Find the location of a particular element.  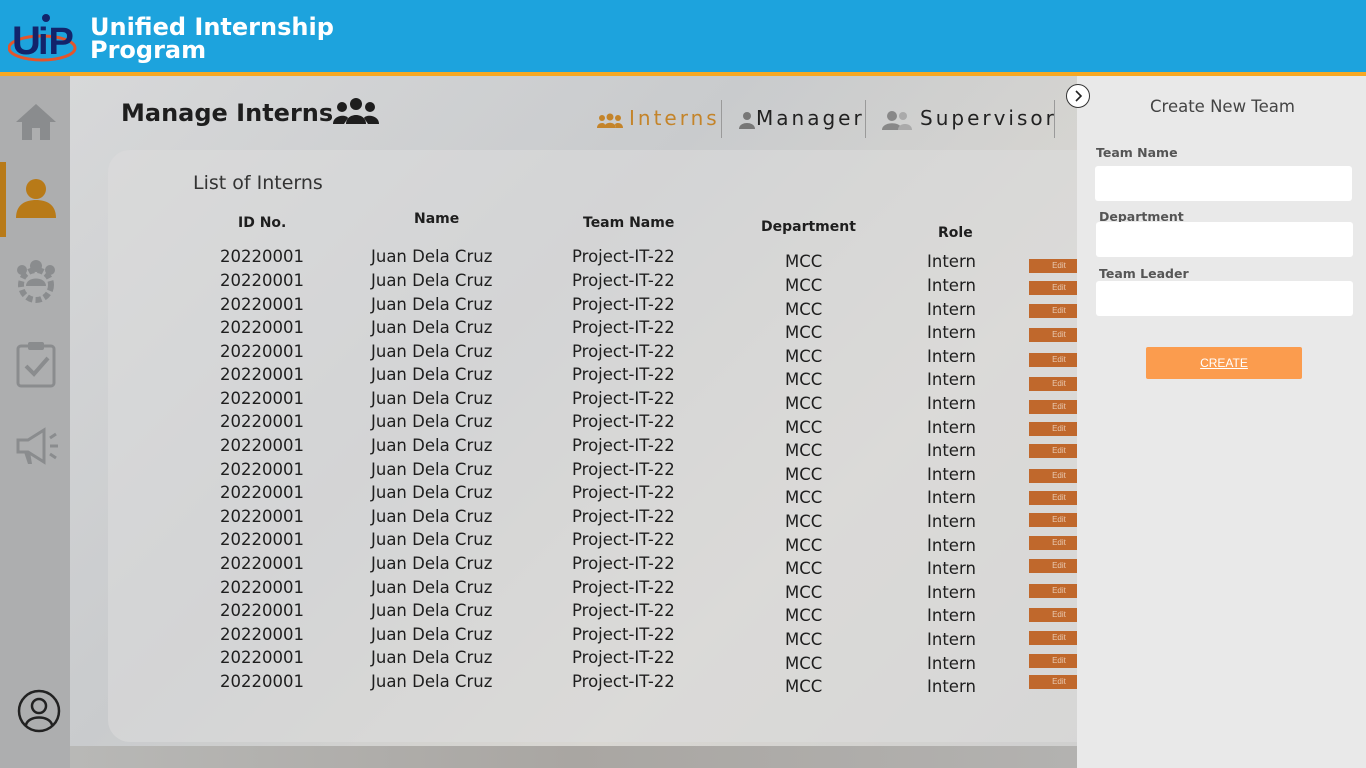

tab-supervisor: Supervisor is located at coordinates (969, 118).